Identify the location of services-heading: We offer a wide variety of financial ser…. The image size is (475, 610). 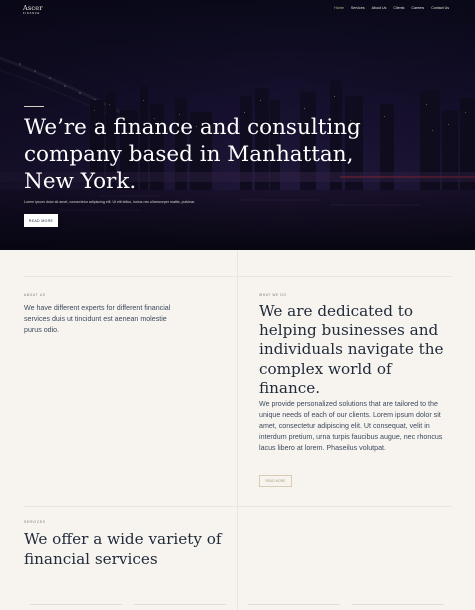
(123, 549).